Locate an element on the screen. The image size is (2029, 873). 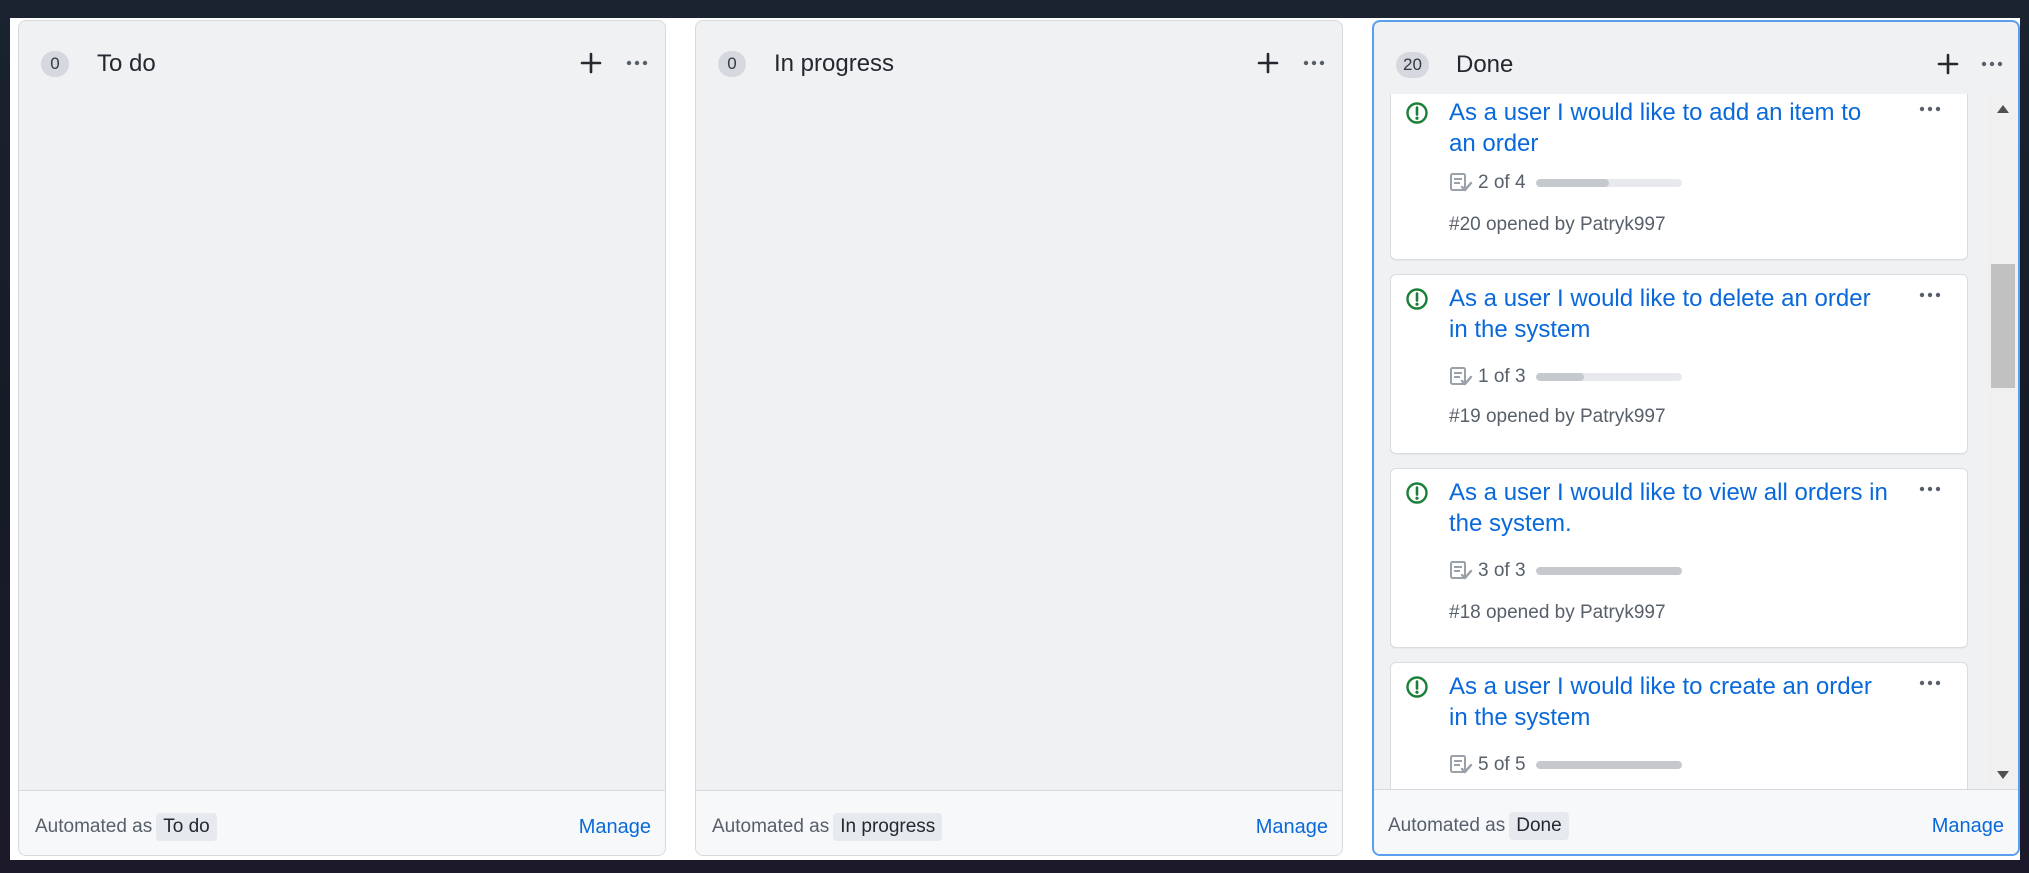
column-footer: Automated as To do Manage is located at coordinates (342, 822).